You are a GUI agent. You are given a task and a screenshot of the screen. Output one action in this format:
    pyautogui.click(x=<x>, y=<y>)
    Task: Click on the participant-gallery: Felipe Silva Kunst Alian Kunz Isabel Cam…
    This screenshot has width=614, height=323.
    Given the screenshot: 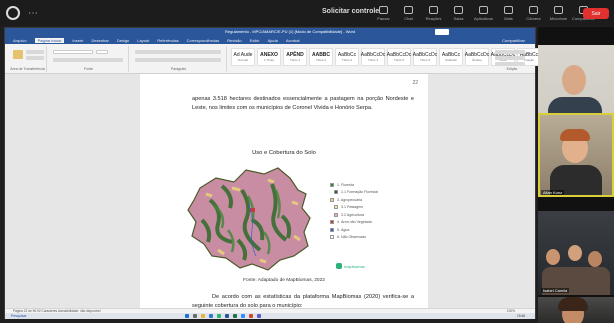 What is the action you would take?
    pyautogui.click(x=576, y=175)
    